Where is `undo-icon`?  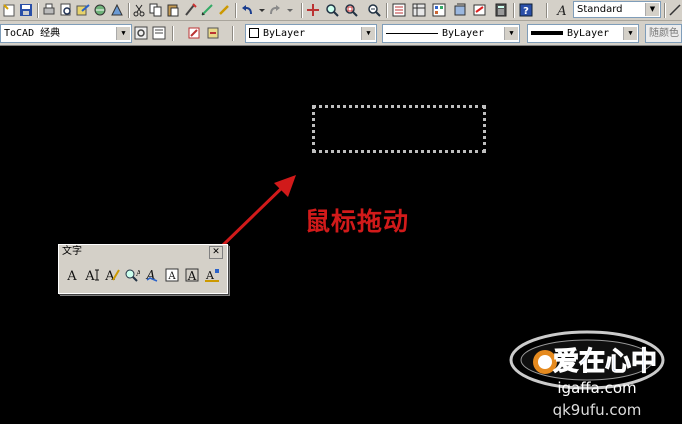 undo-icon is located at coordinates (247, 10).